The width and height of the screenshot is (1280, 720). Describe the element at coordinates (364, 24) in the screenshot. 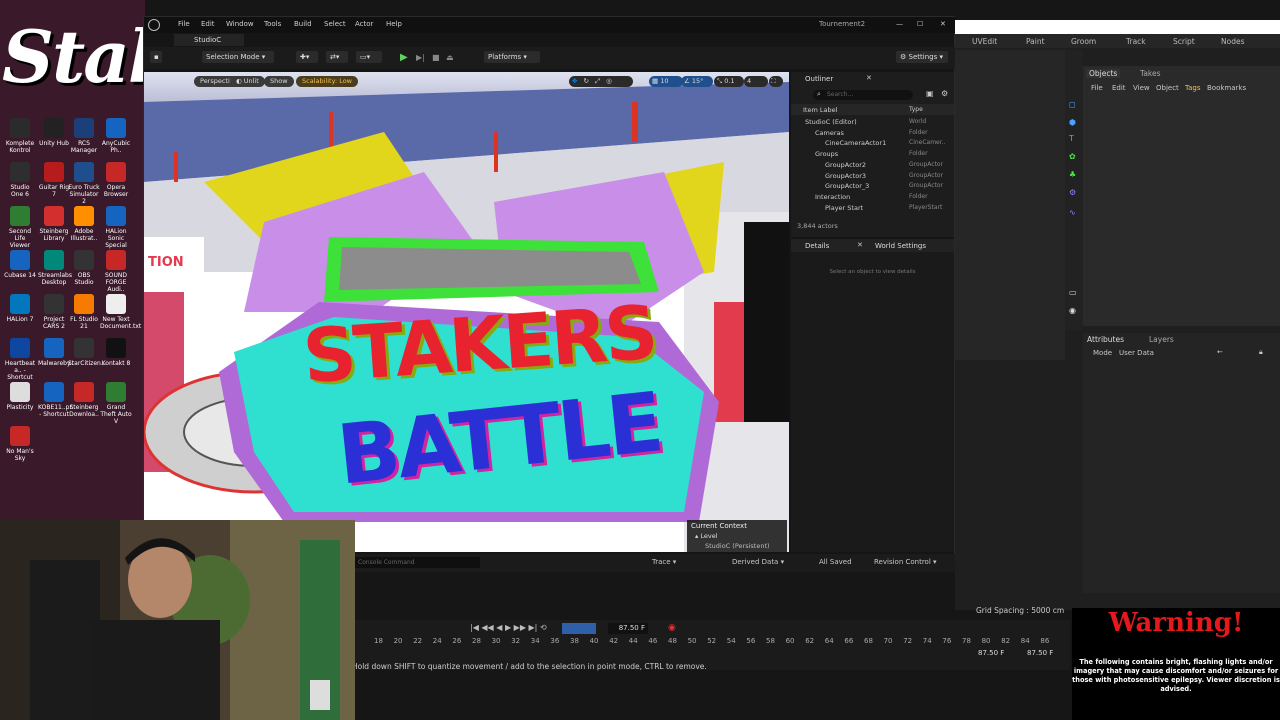

I see `menu-actor: Actor` at that location.